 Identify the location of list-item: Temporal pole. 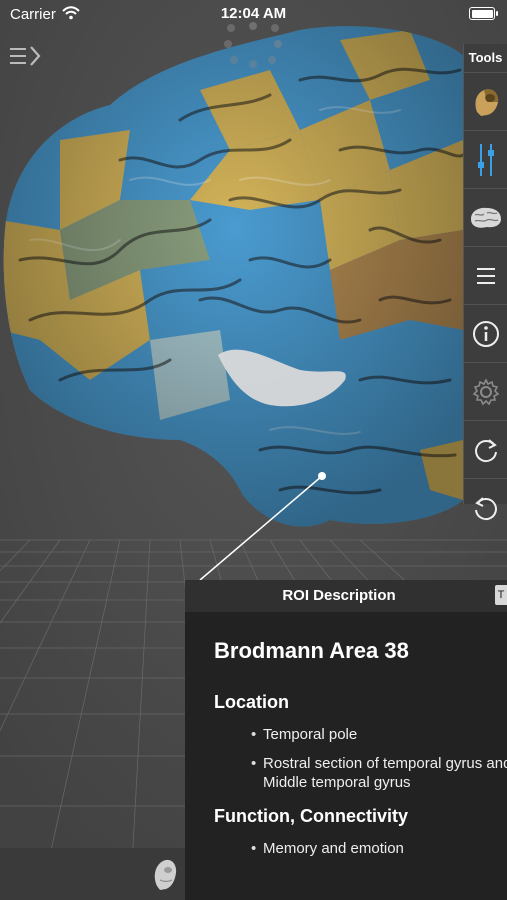
(379, 734).